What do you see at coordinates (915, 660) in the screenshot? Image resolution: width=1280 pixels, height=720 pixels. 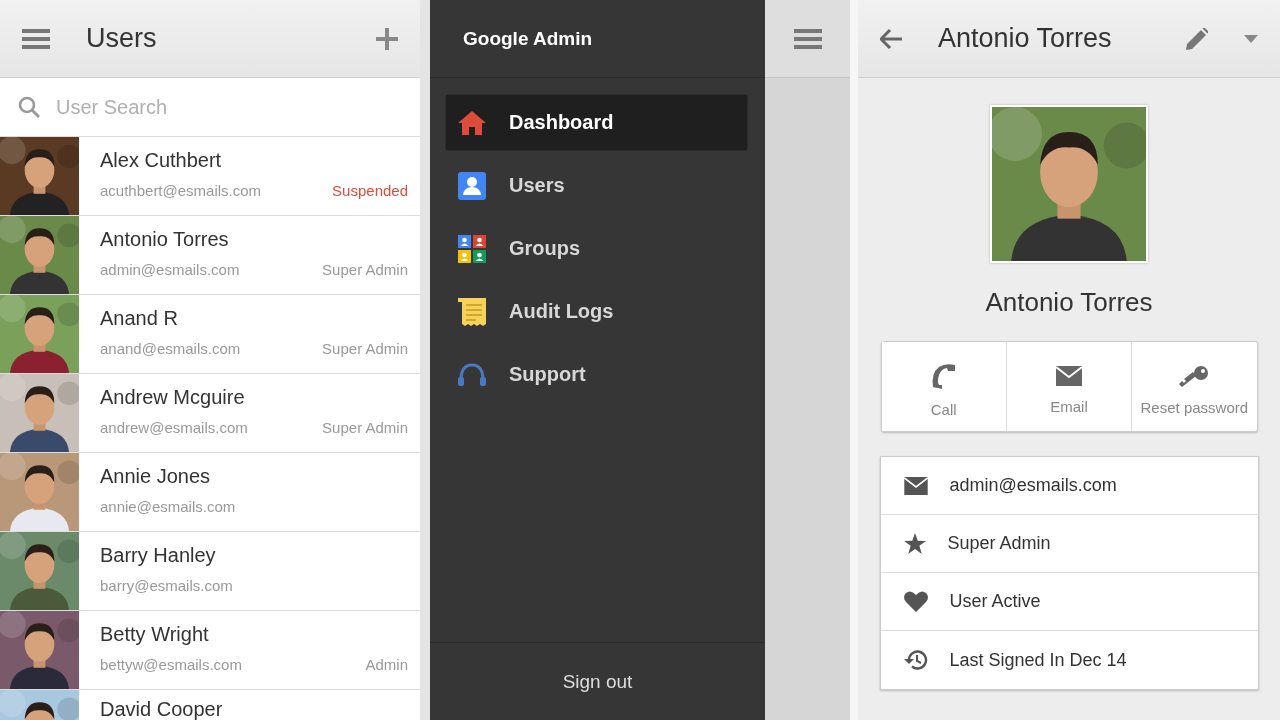 I see `history-icon` at bounding box center [915, 660].